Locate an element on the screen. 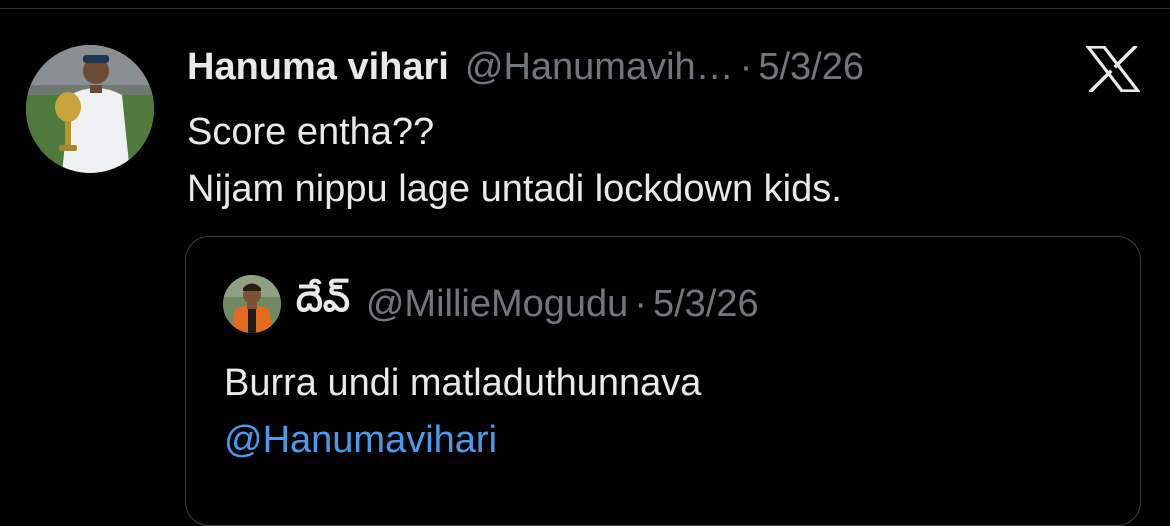 The width and height of the screenshot is (1170, 526). quoted-author-avatar is located at coordinates (252, 304).